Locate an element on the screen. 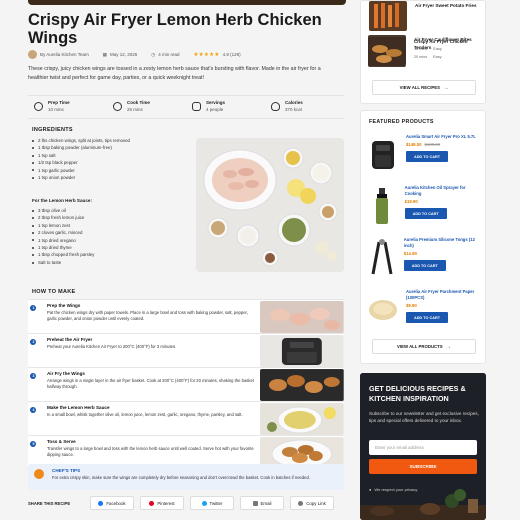  product-name: Aurelia Kitchen Oil Sprayer for Cooking is located at coordinates (442, 191).